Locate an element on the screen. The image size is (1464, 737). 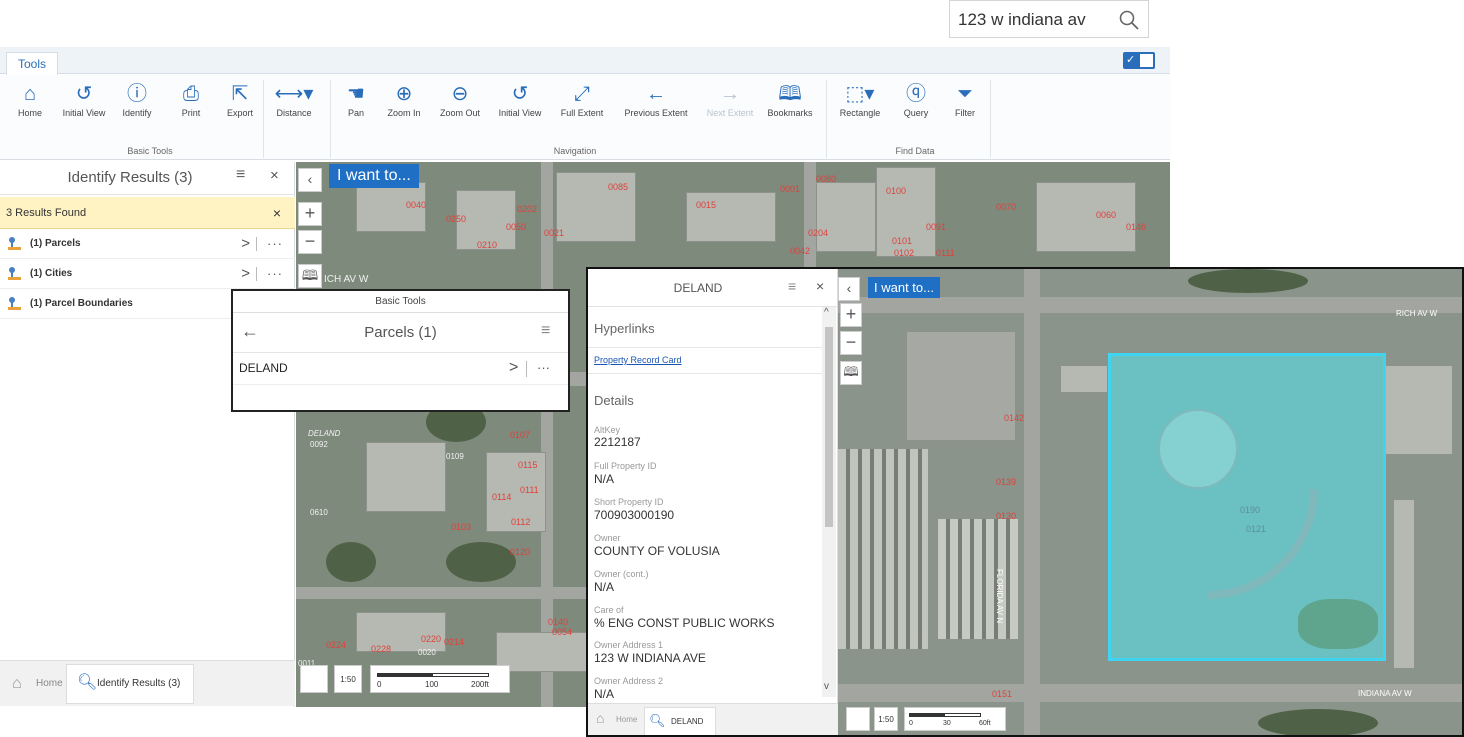
initial-view-button: ↺ Initial View is located at coordinates (84, 105).